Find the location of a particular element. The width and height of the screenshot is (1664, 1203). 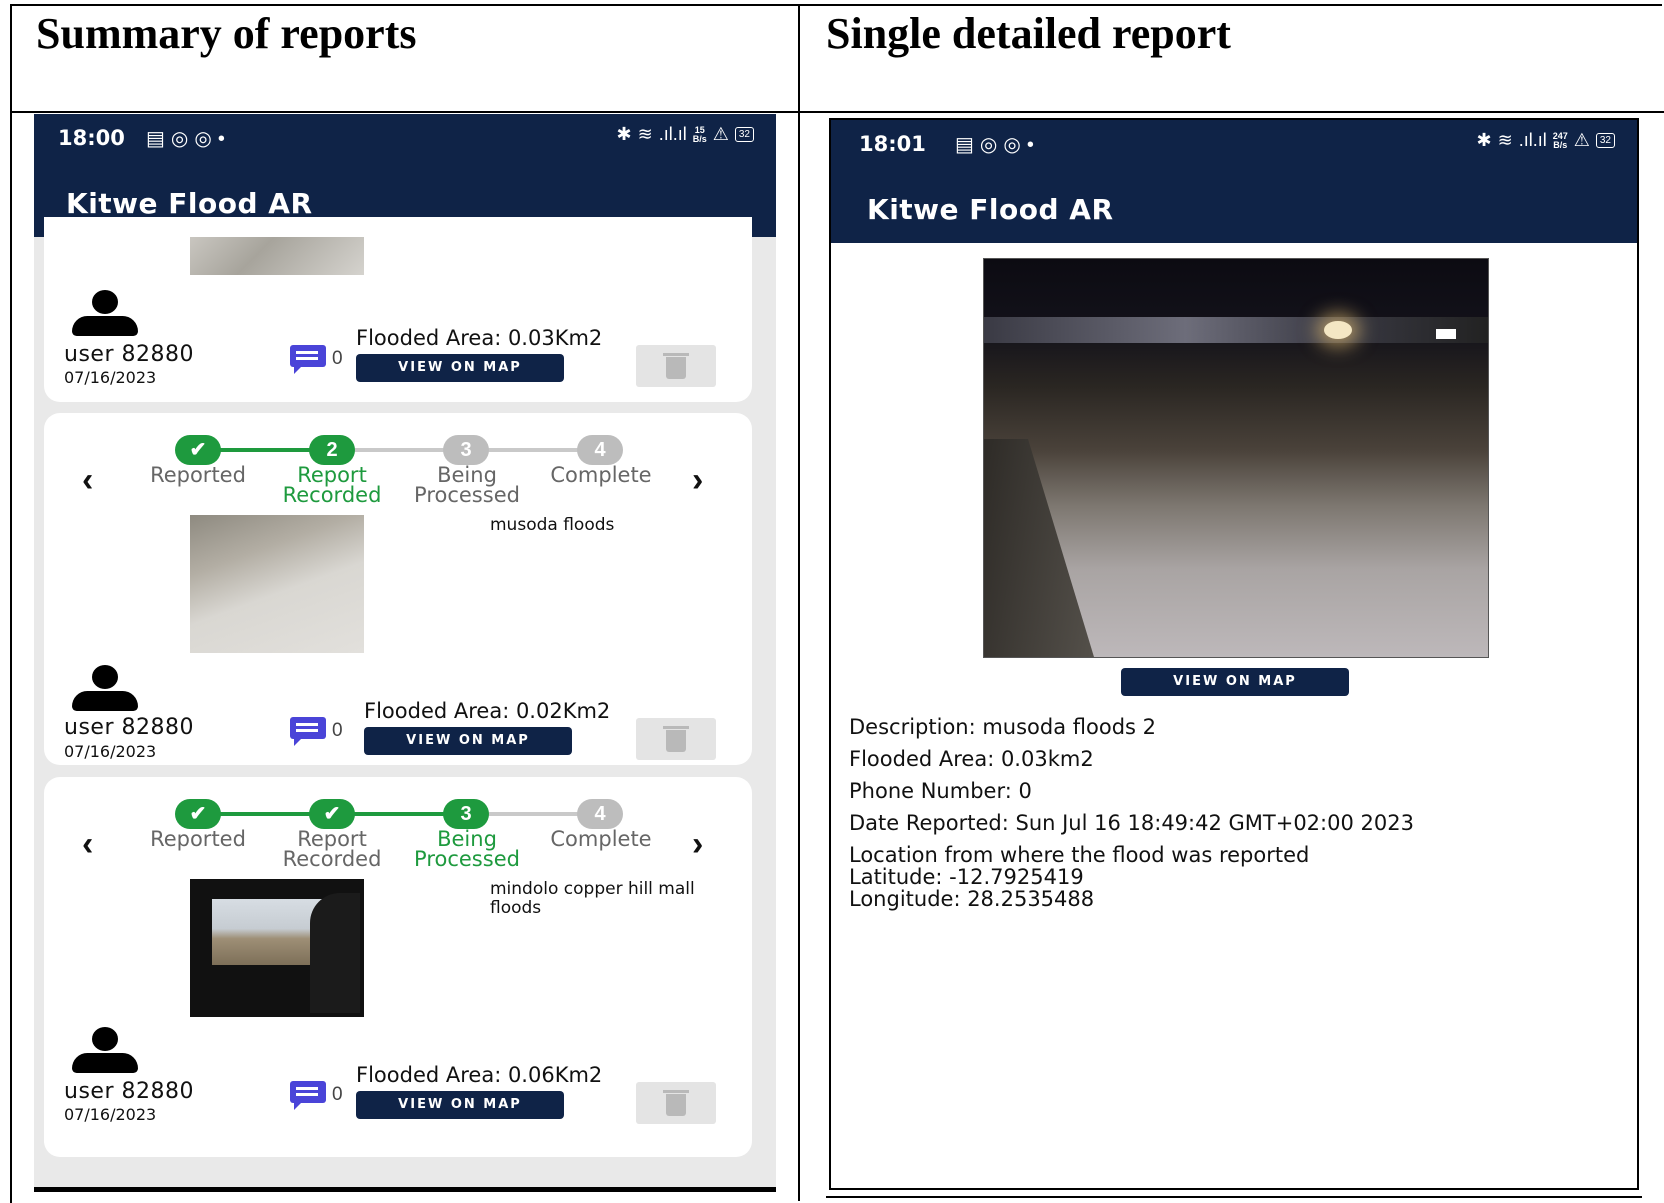

status-bar: 18:01 ▤◎◎• ✱ ≋ .ıl.ıl 247 B/s ⚠ 32 is located at coordinates (1234, 147).